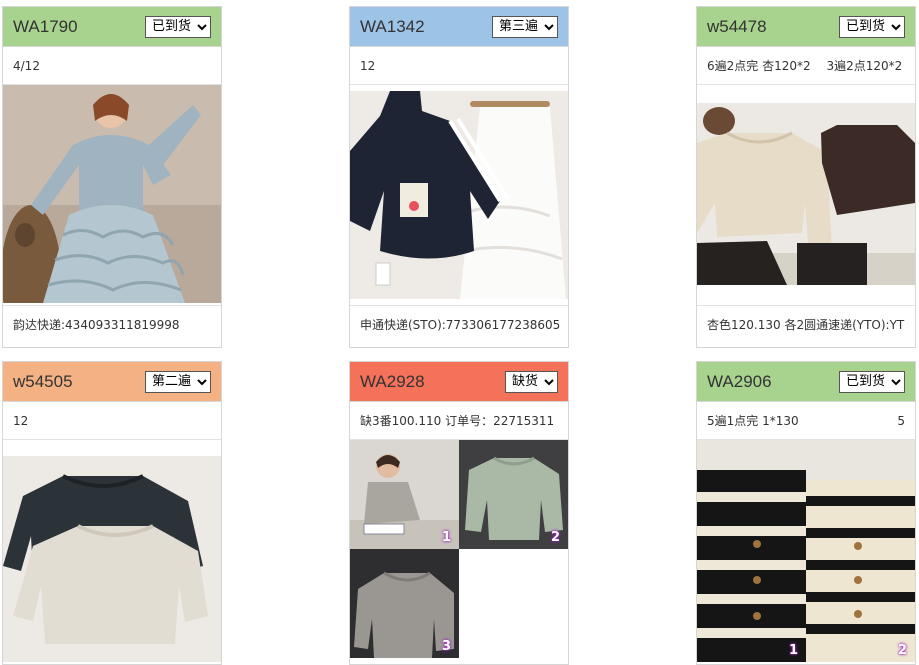 The width and height of the screenshot is (919, 665). Describe the element at coordinates (459, 324) in the screenshot. I see `tracking-info: 申通快递(STO):773306177238605` at that location.